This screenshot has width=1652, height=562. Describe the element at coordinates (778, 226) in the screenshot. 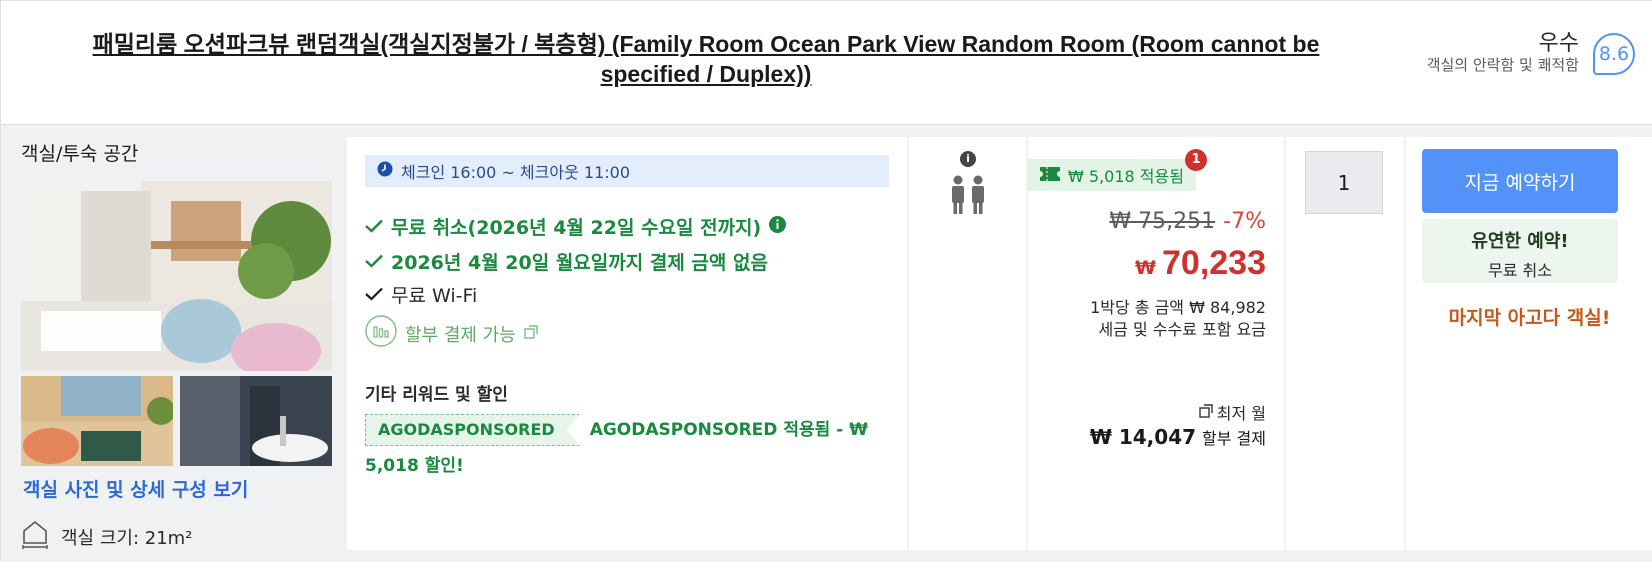

I see `info-icon` at that location.